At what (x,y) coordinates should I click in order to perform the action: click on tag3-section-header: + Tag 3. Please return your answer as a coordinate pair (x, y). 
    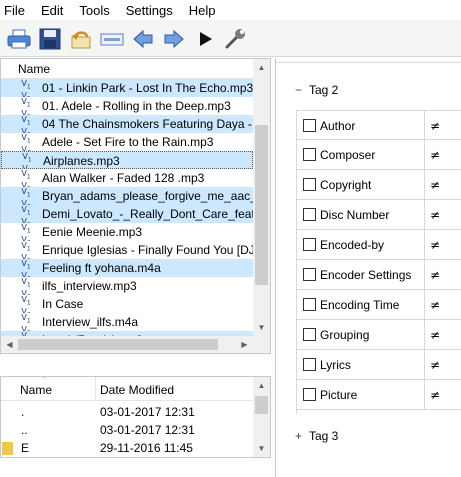
    Looking at the image, I should click on (316, 436).